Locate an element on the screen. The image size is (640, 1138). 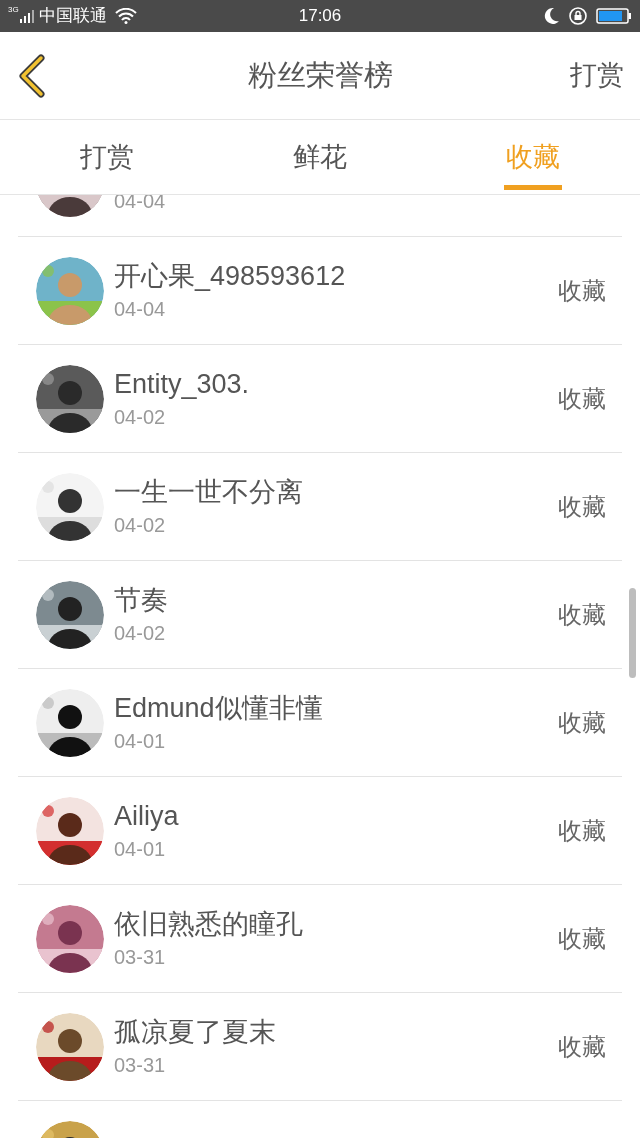
tab: 鲜花 is located at coordinates (320, 157).